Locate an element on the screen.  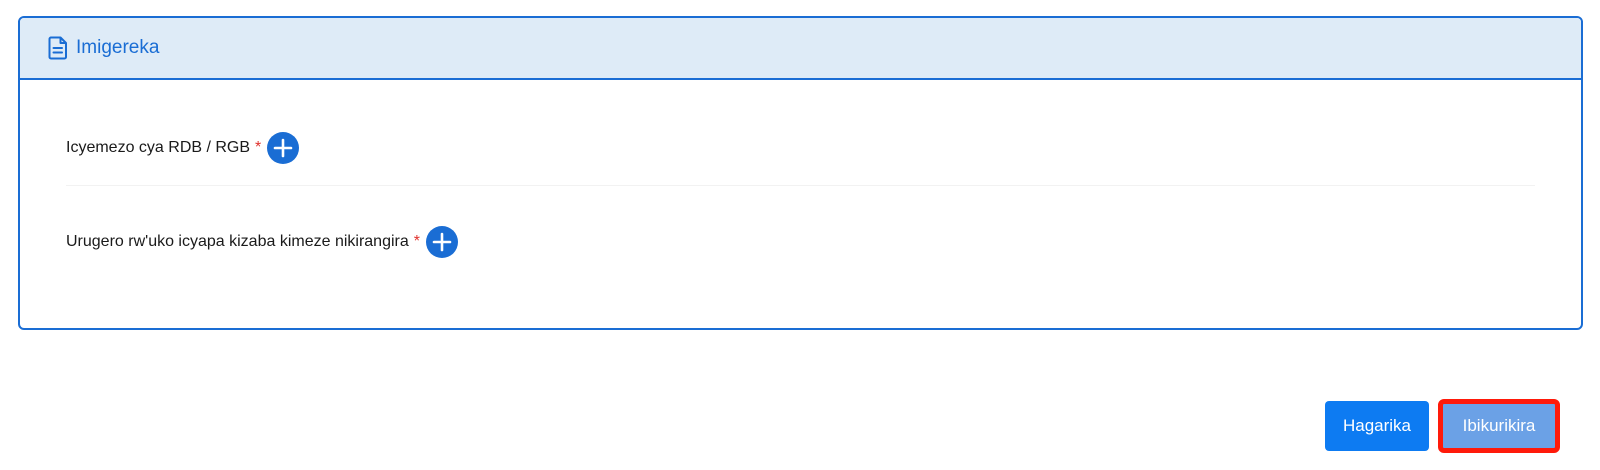
add-sign-sample-button is located at coordinates (442, 242).